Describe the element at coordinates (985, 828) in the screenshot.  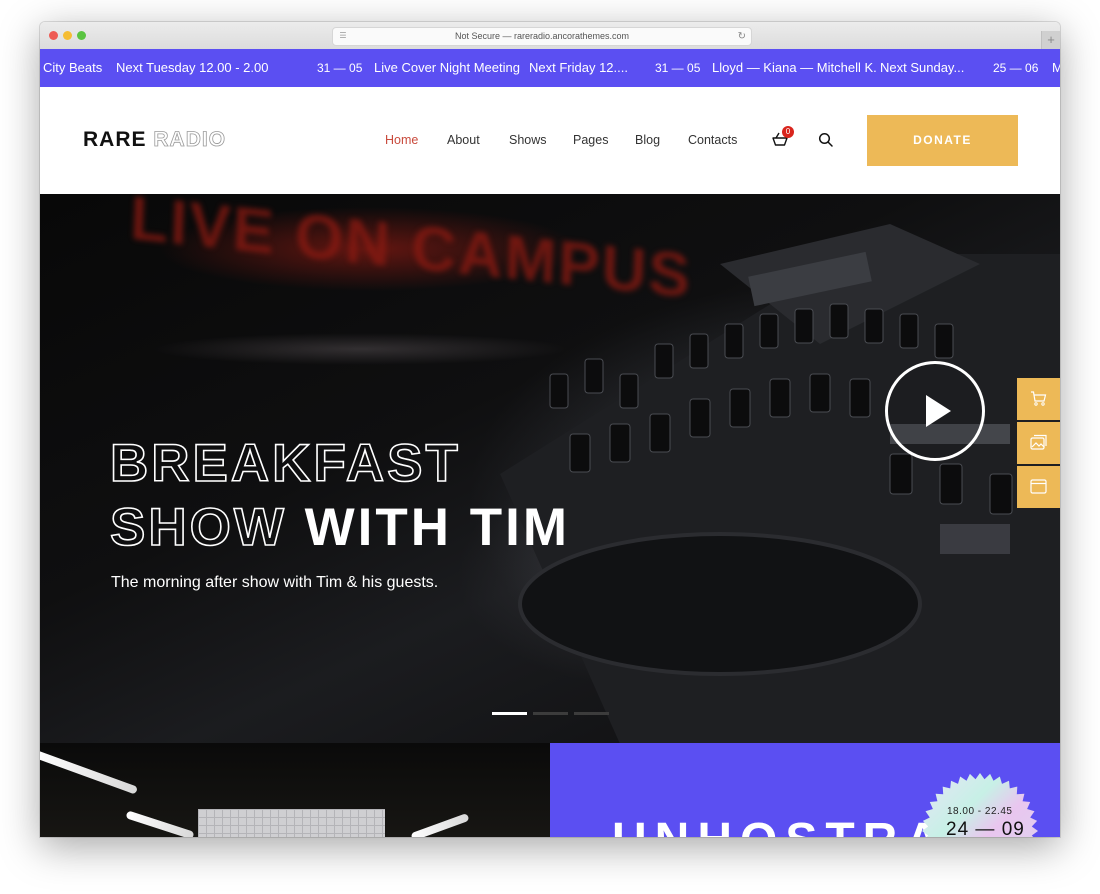
I see `badge-date: 24 — 09` at that location.